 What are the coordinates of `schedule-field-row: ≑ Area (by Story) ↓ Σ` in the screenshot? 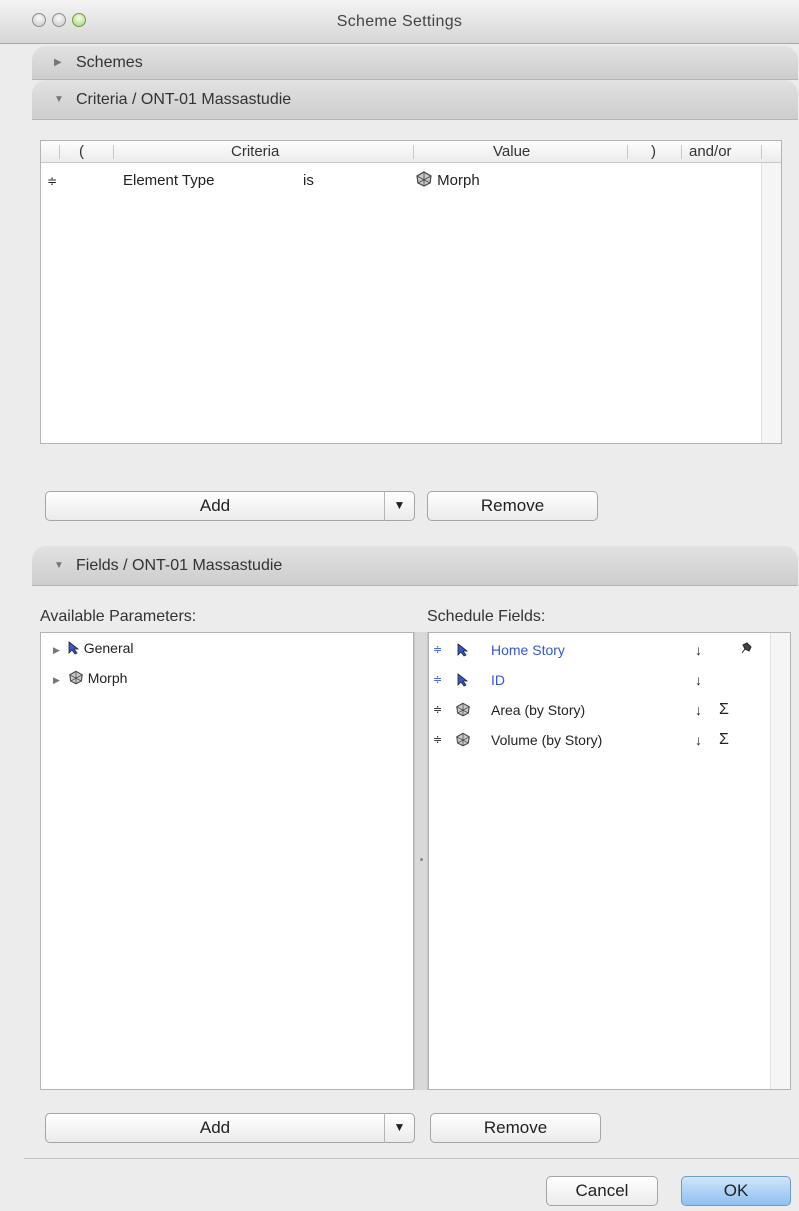 It's located at (594, 710).